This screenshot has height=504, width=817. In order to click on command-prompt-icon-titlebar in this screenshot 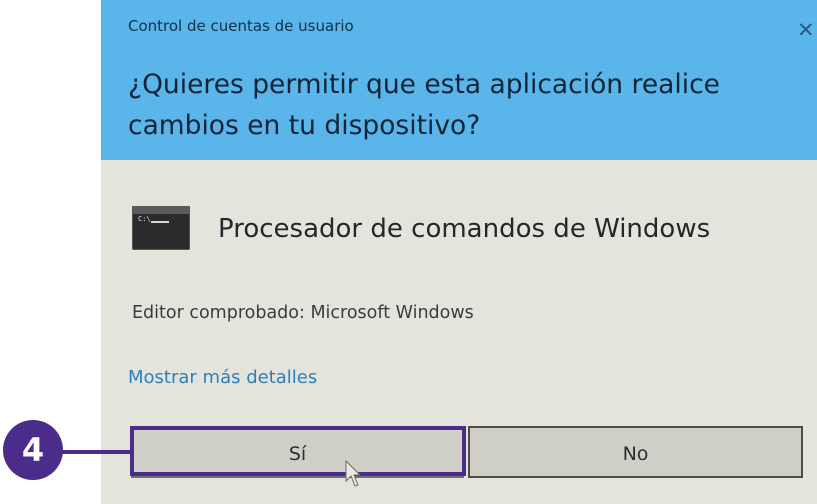, I will do `click(161, 210)`.